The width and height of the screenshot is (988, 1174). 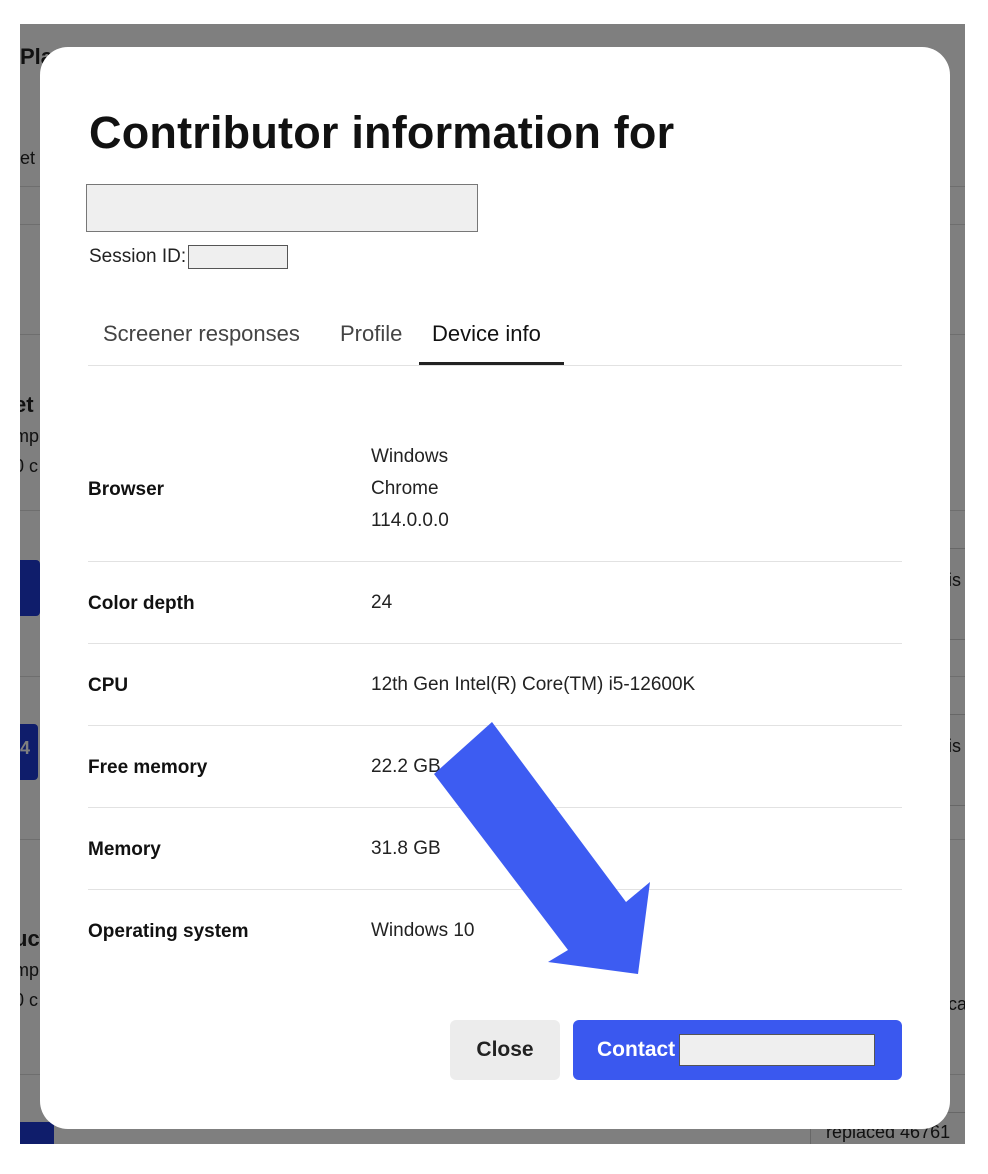 What do you see at coordinates (108, 685) in the screenshot?
I see `row-label: CPU` at bounding box center [108, 685].